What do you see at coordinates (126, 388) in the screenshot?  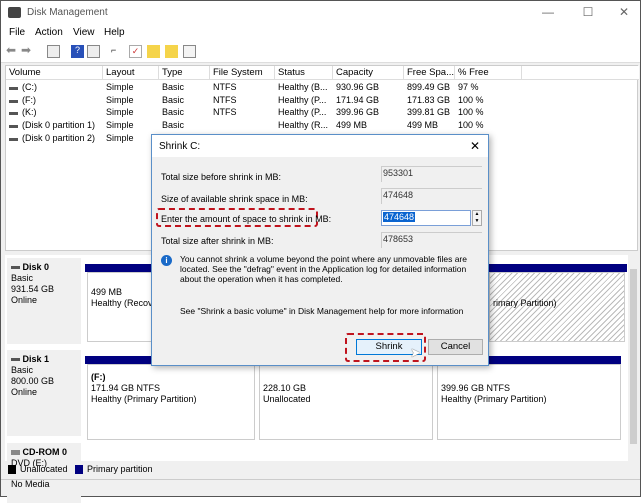 I see `partition-size: 171.94 GB NTFS` at bounding box center [126, 388].